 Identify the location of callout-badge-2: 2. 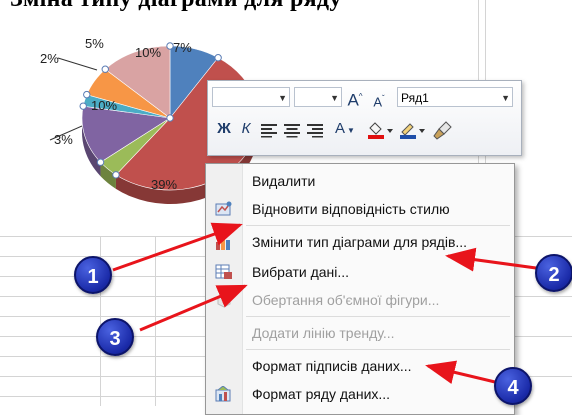
(553, 273).